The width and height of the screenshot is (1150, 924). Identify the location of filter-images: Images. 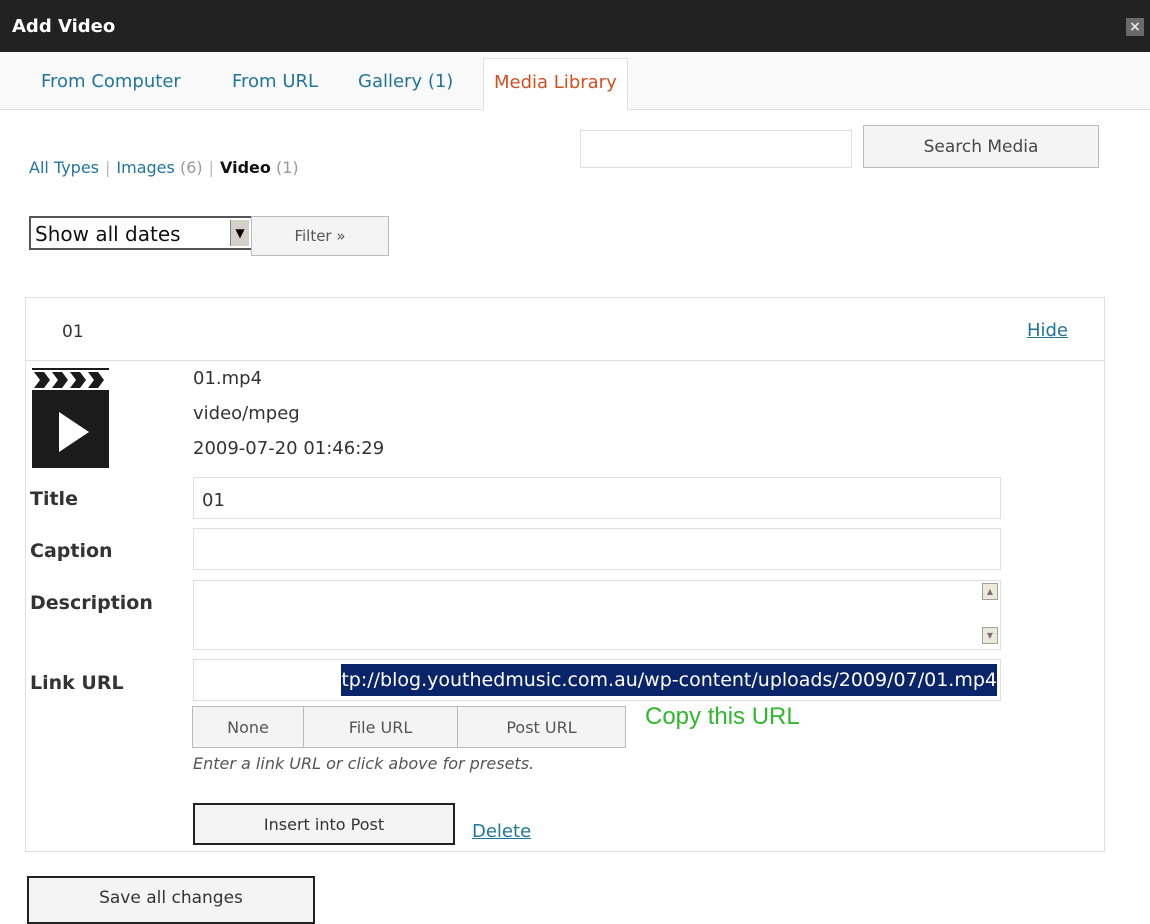
(145, 167).